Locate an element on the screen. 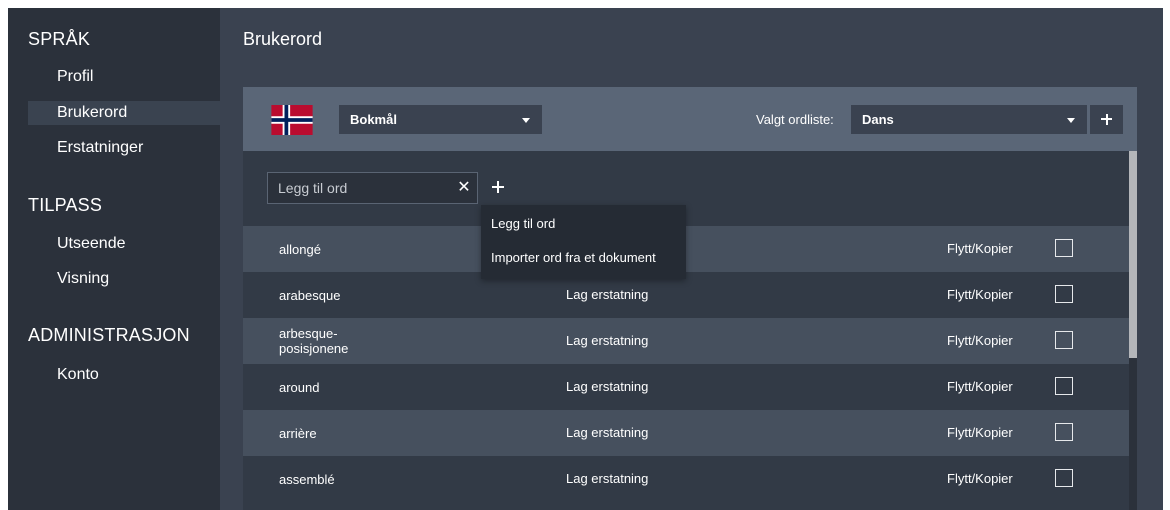 The width and height of the screenshot is (1170, 510). close-icon: ✕ is located at coordinates (464, 188).